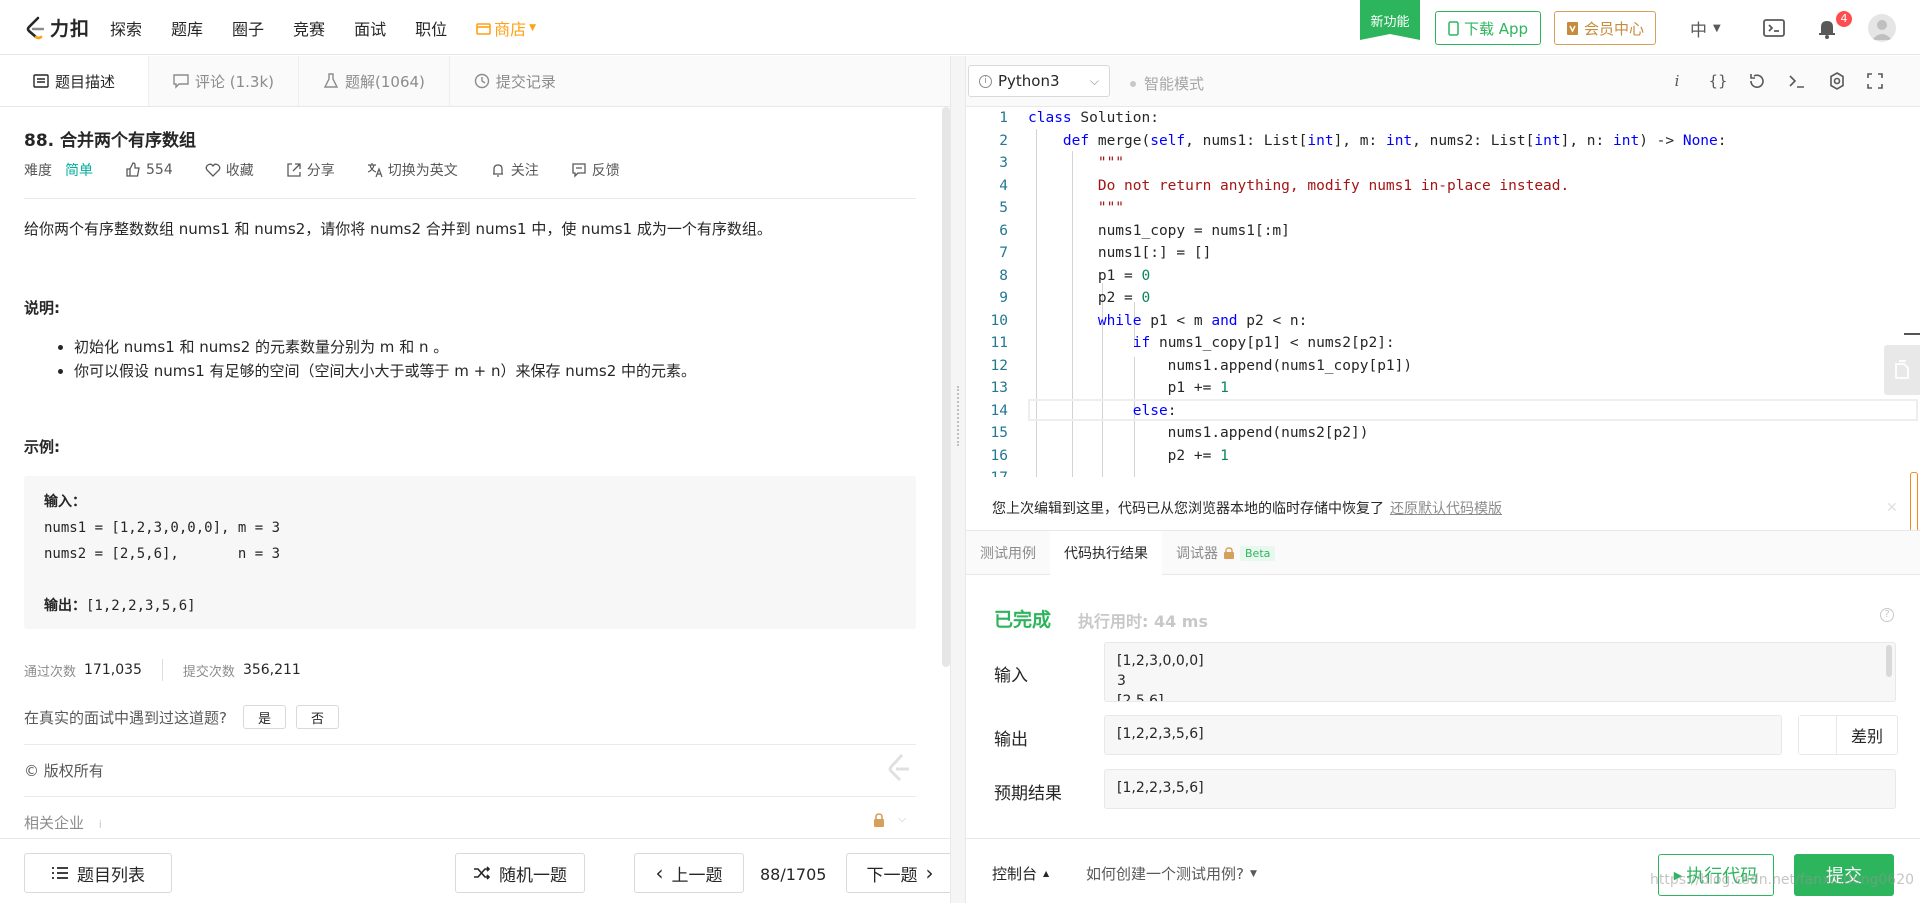  Describe the element at coordinates (1875, 81) in the screenshot. I see `fullscreen-icon` at that location.